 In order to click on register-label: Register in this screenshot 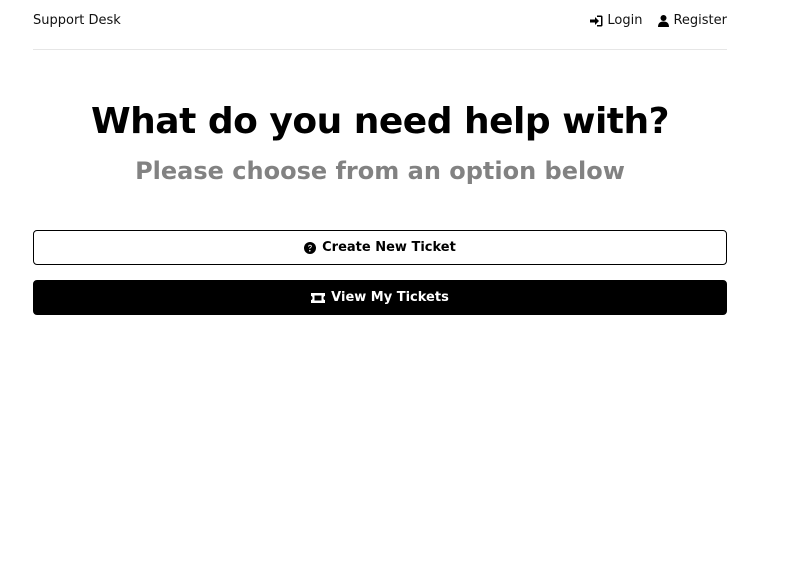, I will do `click(700, 20)`.